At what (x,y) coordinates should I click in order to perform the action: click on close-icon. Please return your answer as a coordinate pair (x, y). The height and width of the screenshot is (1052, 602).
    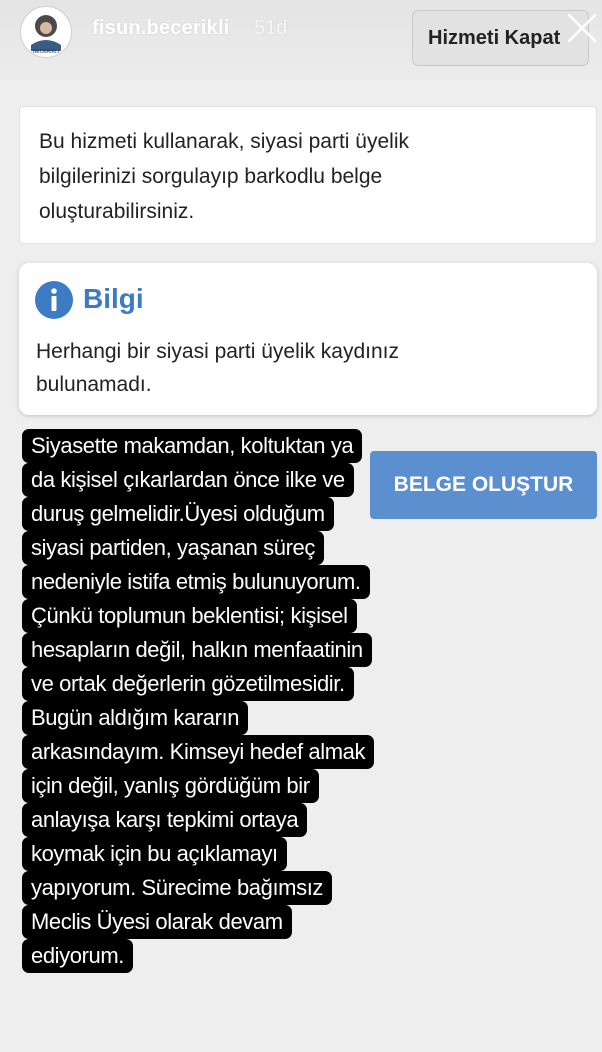
    Looking at the image, I should click on (582, 28).